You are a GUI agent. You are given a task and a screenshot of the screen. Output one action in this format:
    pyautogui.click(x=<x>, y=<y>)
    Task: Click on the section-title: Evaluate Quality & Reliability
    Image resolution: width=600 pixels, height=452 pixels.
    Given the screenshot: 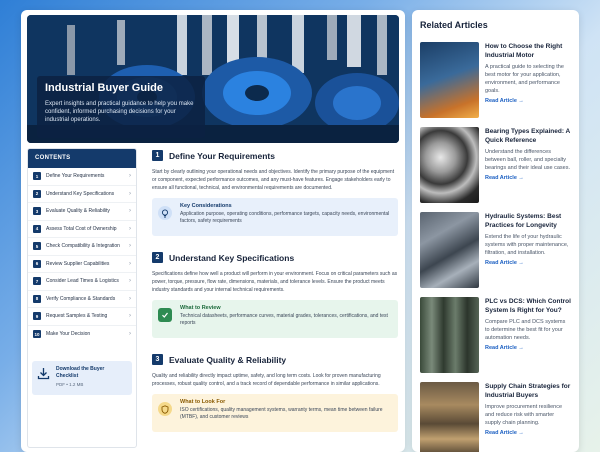 What is the action you would take?
    pyautogui.click(x=228, y=359)
    